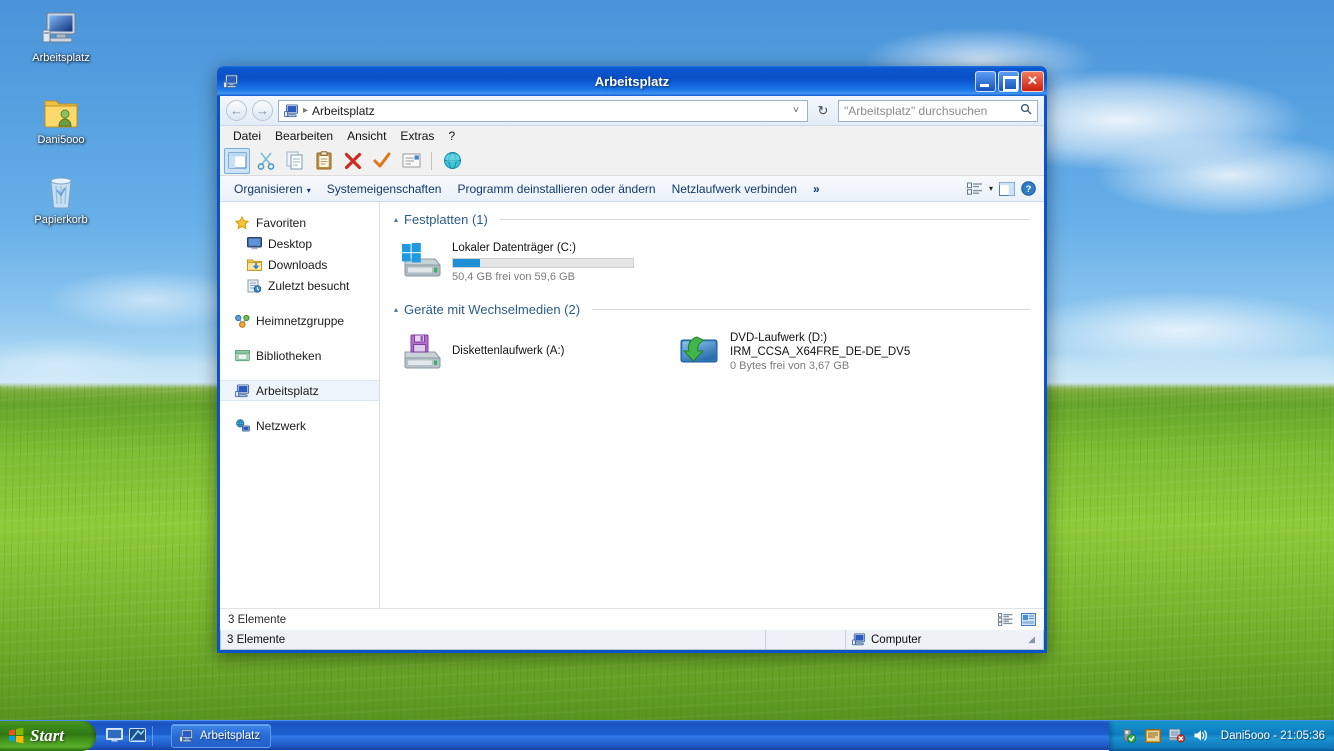 This screenshot has width=1334, height=751. What do you see at coordinates (281, 426) in the screenshot?
I see `sidebar-item-label: Netzwerk` at bounding box center [281, 426].